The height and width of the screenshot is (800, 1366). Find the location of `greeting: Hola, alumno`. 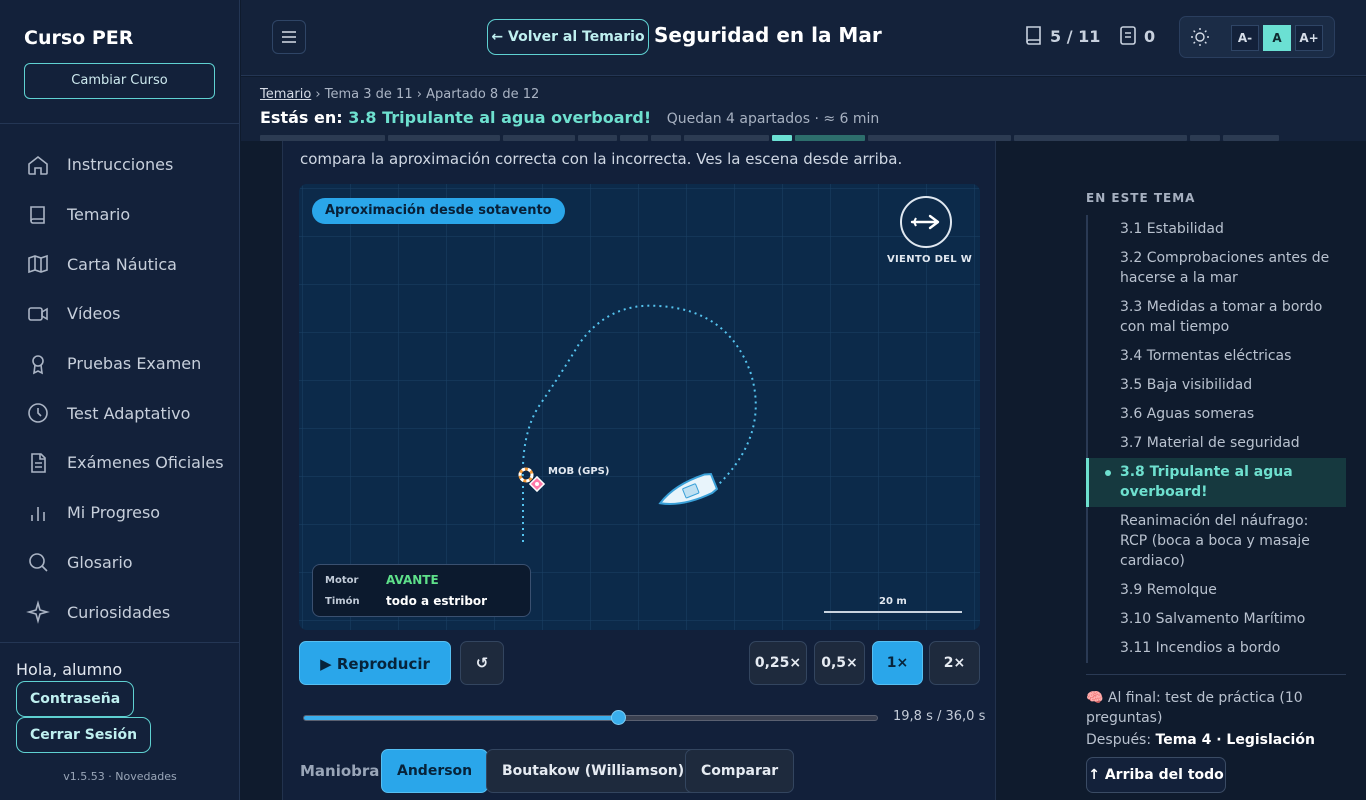

greeting: Hola, alumno is located at coordinates (69, 669).